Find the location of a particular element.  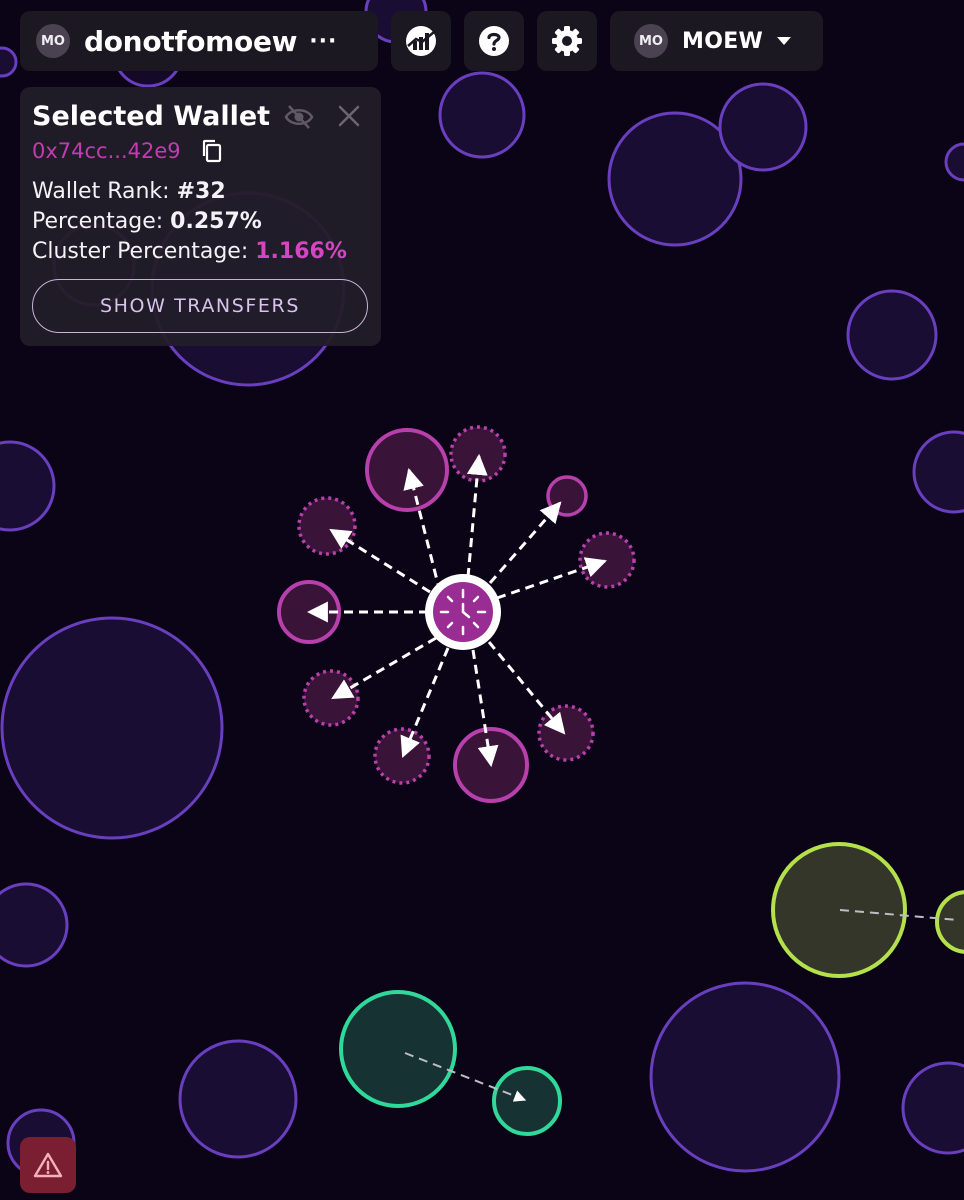

bubble-group-lime is located at coordinates (867, 910).